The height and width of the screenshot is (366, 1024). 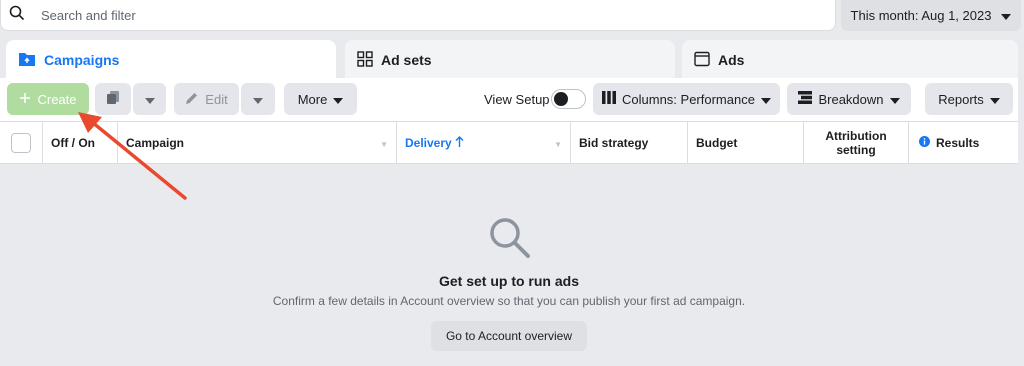 I want to click on more-button-label: More, so click(x=312, y=99).